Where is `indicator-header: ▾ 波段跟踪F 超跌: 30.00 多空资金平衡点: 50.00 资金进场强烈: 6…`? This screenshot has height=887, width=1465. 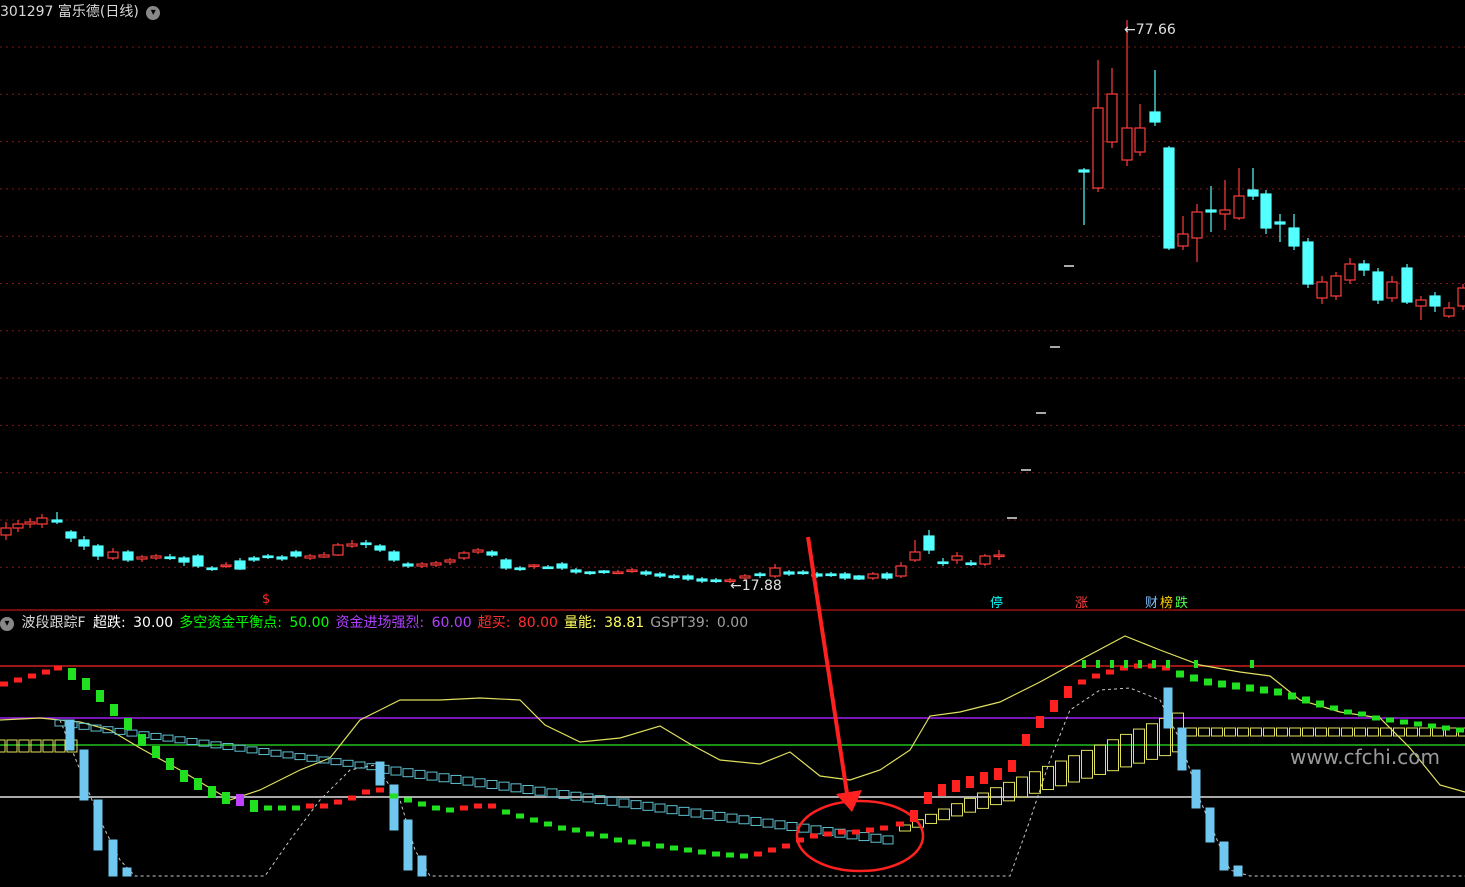 indicator-header: ▾ 波段跟踪F 超跌: 30.00 多空资金平衡点: 50.00 资金进场强烈: 6… is located at coordinates (378, 622).